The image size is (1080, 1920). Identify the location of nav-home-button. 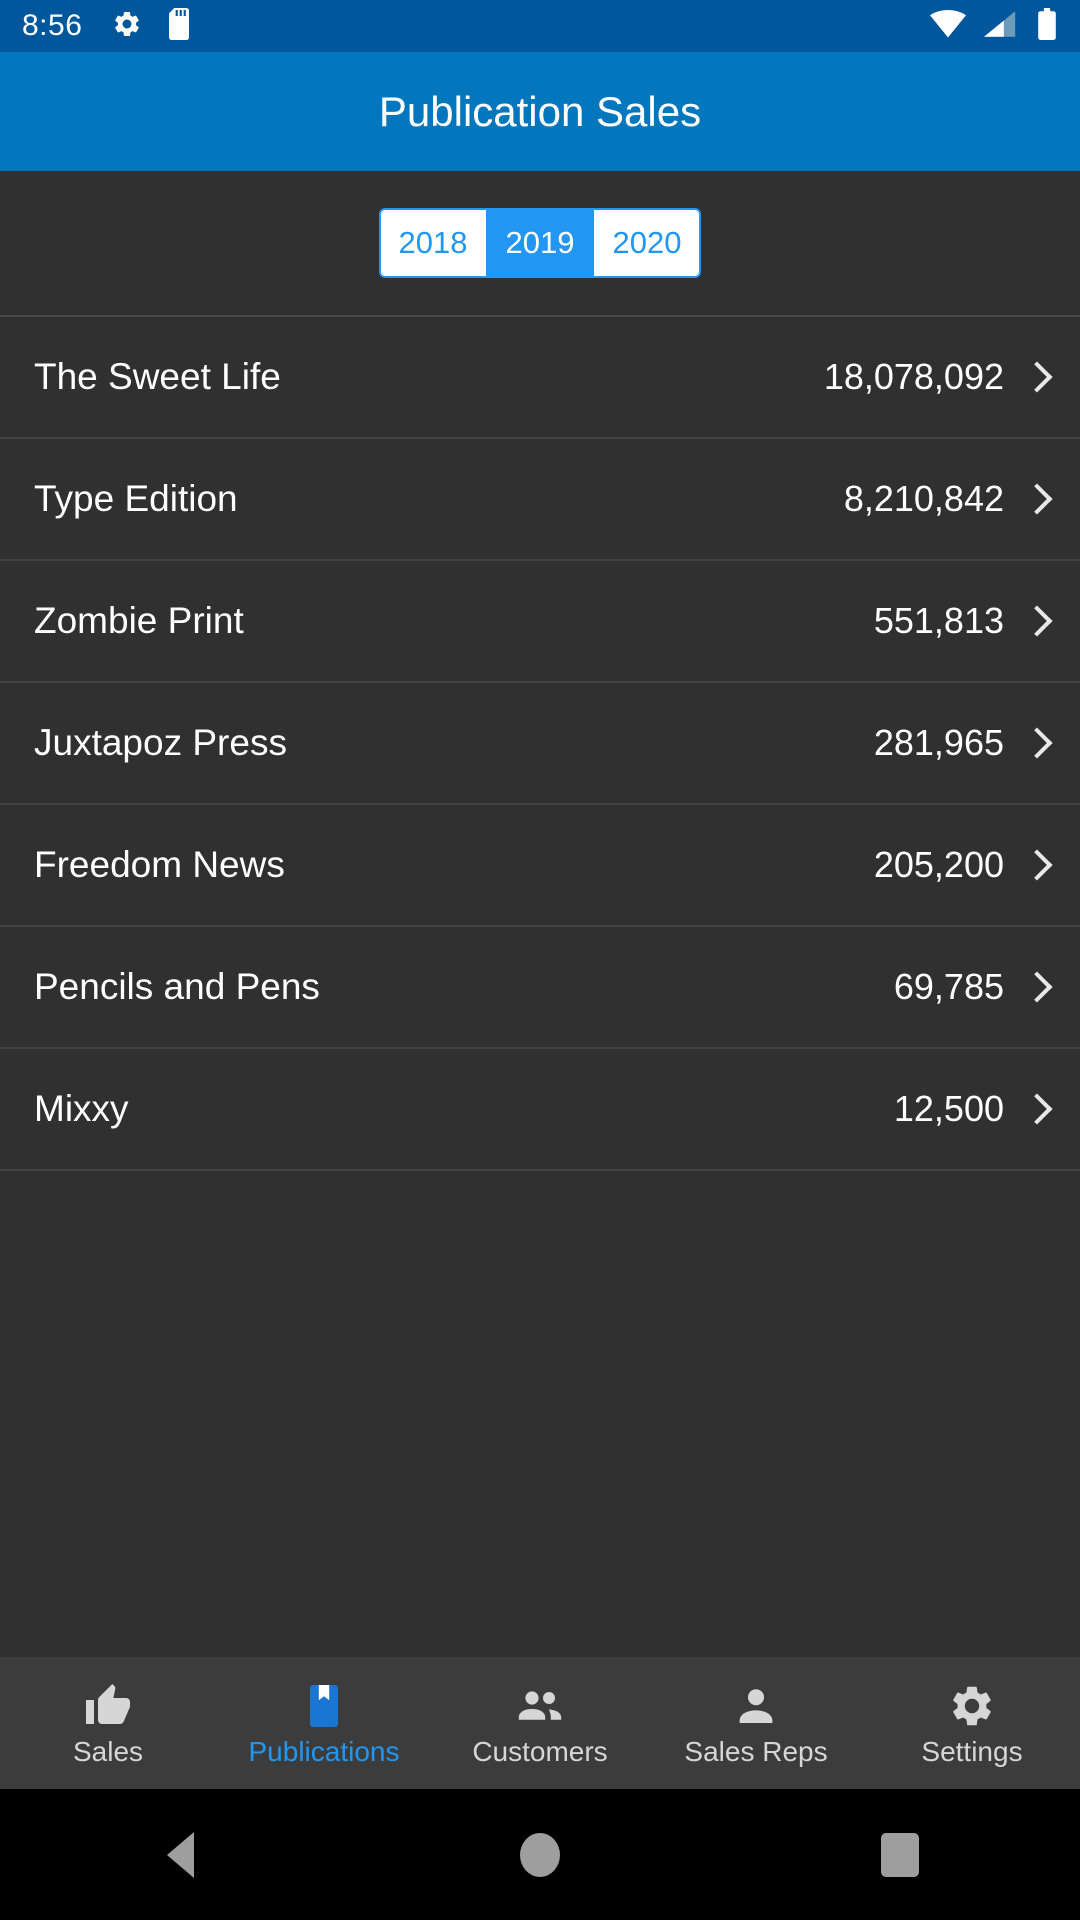
(540, 1855).